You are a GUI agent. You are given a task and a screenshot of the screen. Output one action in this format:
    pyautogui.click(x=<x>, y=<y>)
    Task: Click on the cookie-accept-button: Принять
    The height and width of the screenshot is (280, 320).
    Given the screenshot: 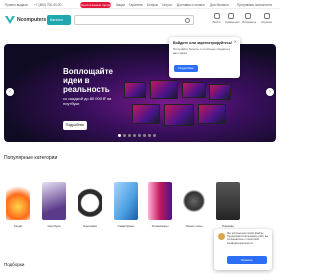 What is the action you would take?
    pyautogui.click(x=247, y=260)
    